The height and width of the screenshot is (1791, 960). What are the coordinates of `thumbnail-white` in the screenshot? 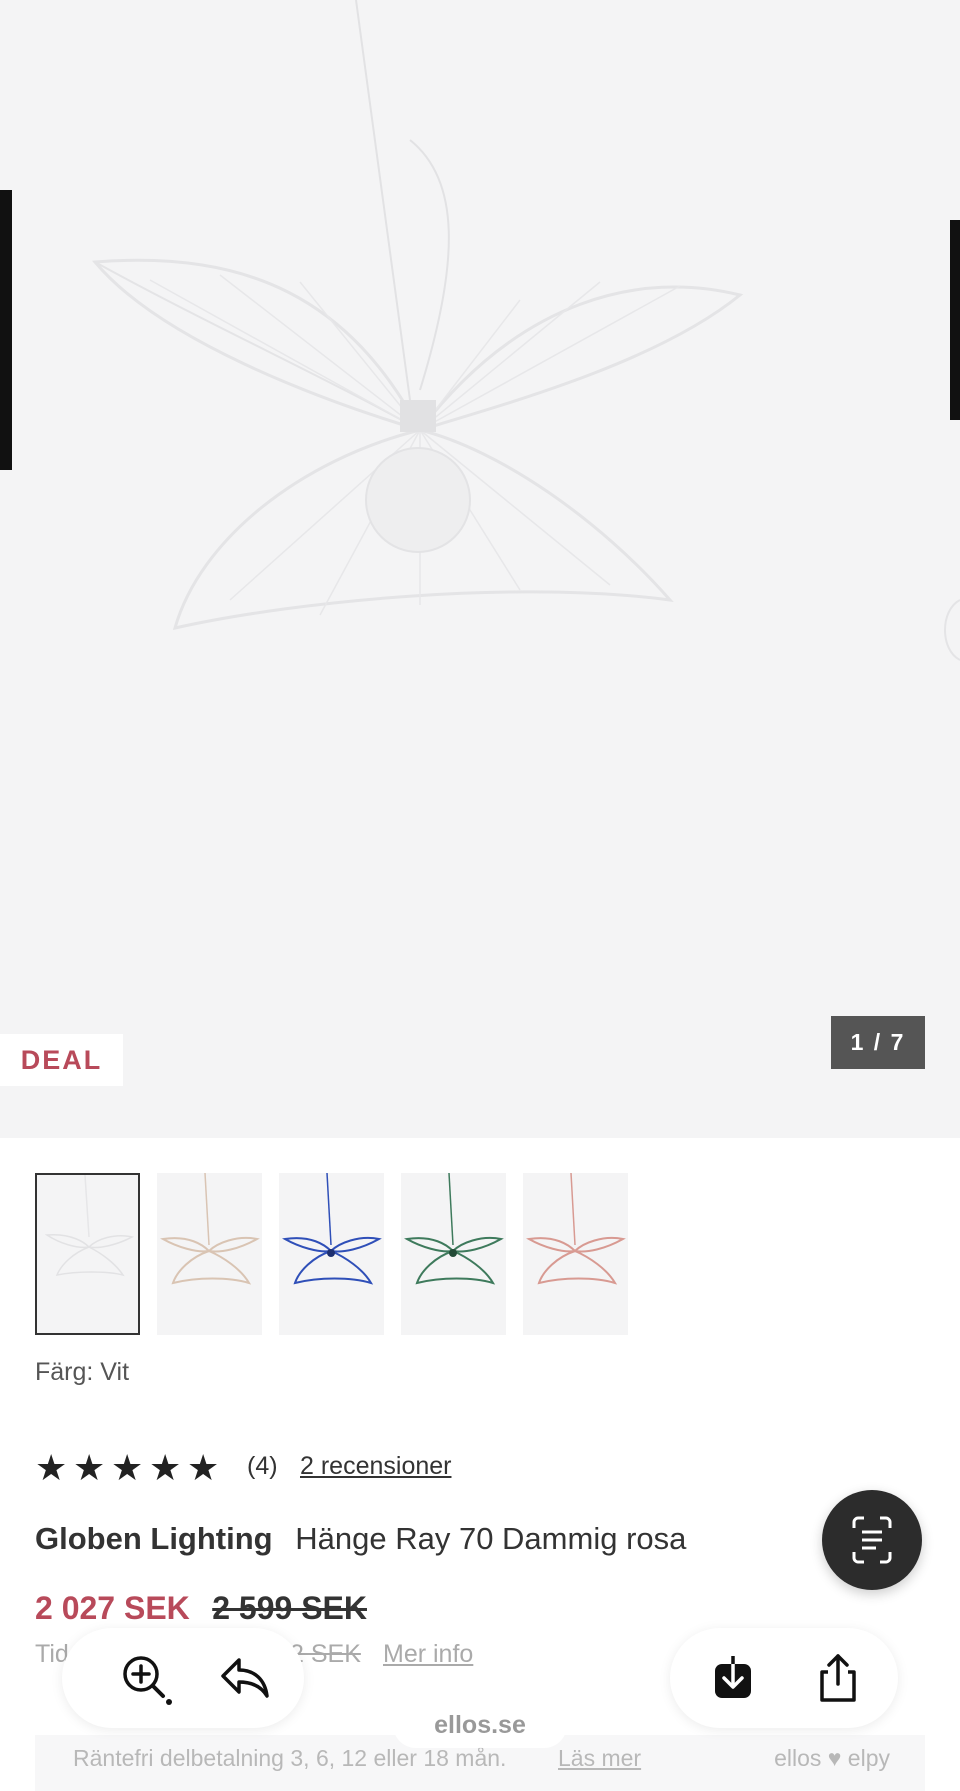 It's located at (87, 1254).